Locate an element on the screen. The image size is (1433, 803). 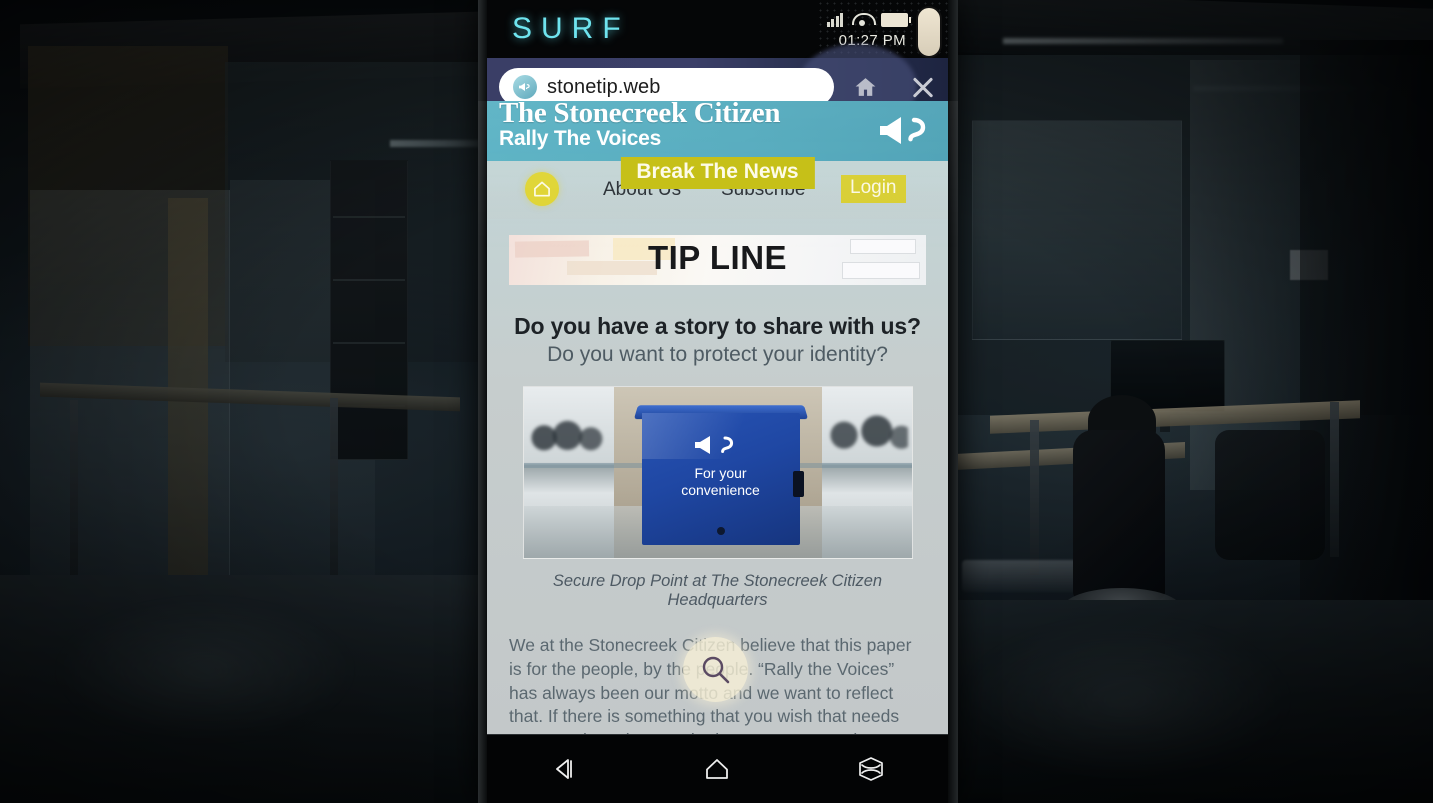
light-strip-right-a is located at coordinates (1143, 41).